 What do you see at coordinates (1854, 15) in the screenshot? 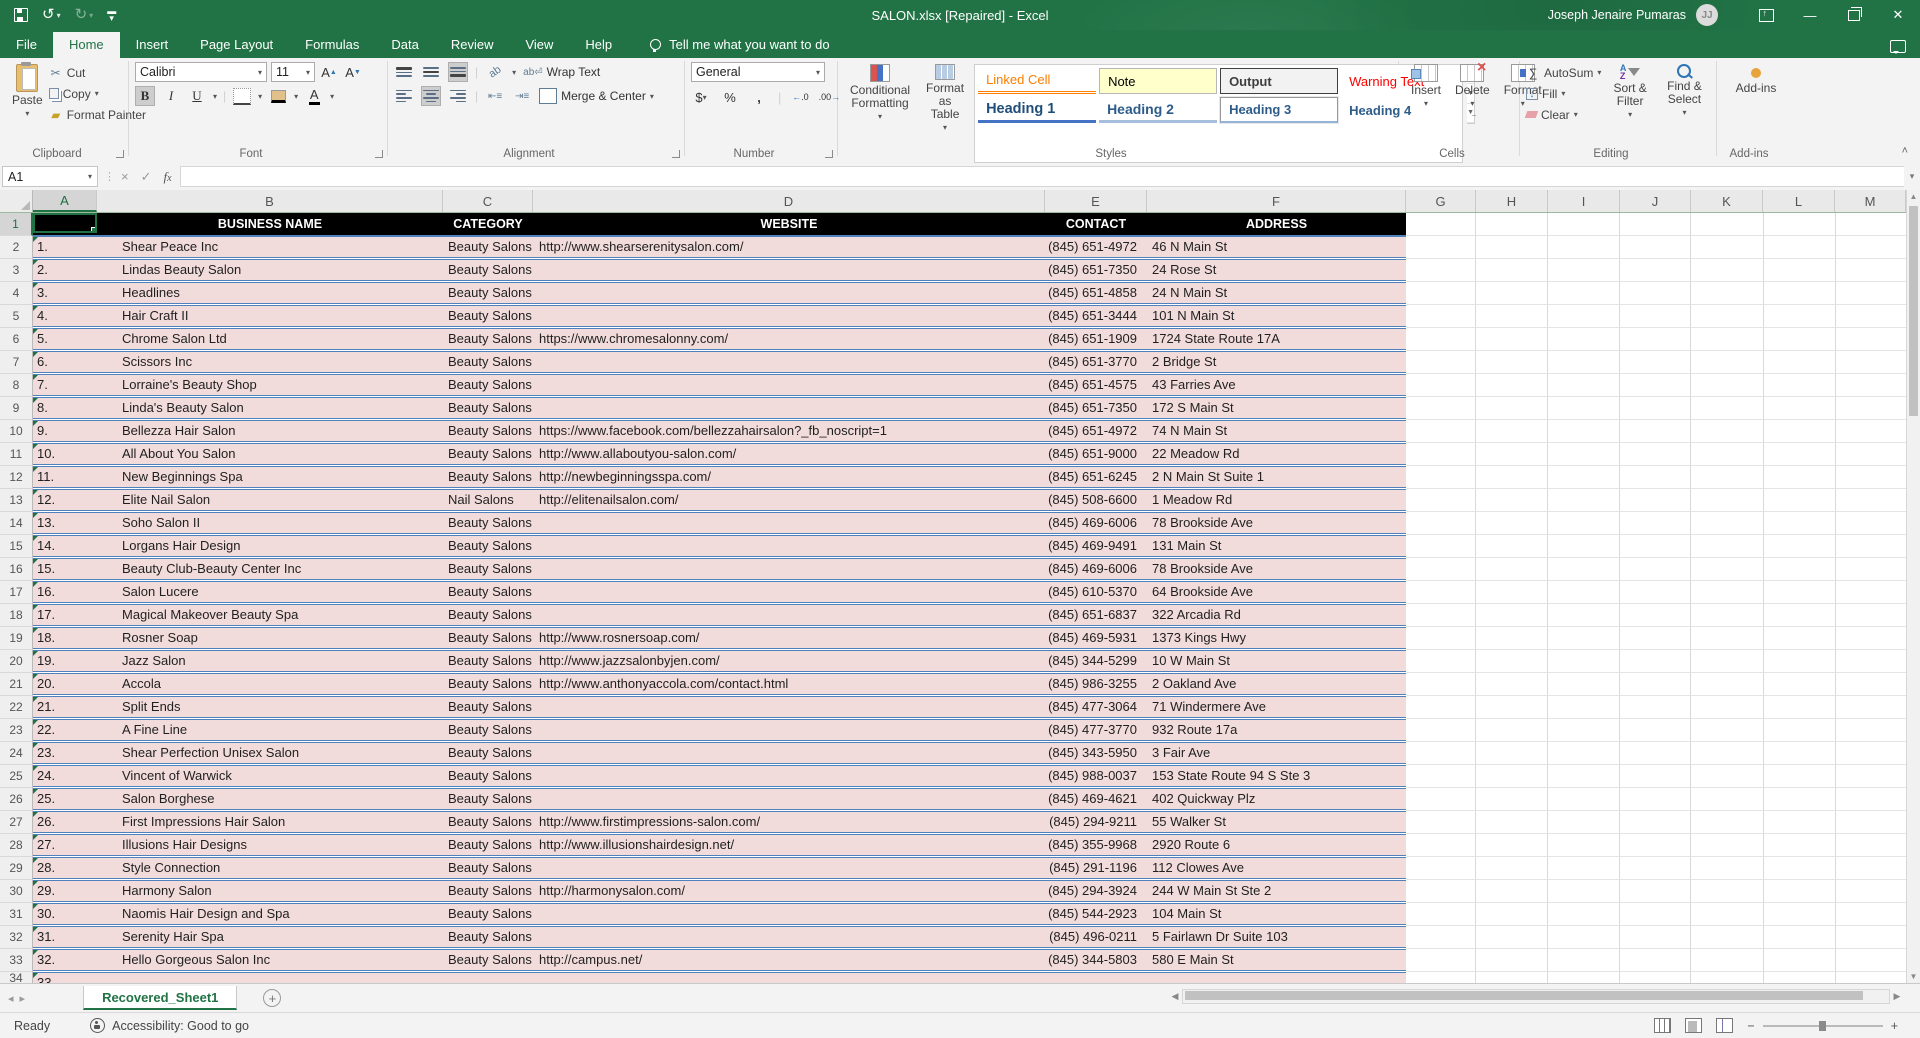
I see `restore-button` at bounding box center [1854, 15].